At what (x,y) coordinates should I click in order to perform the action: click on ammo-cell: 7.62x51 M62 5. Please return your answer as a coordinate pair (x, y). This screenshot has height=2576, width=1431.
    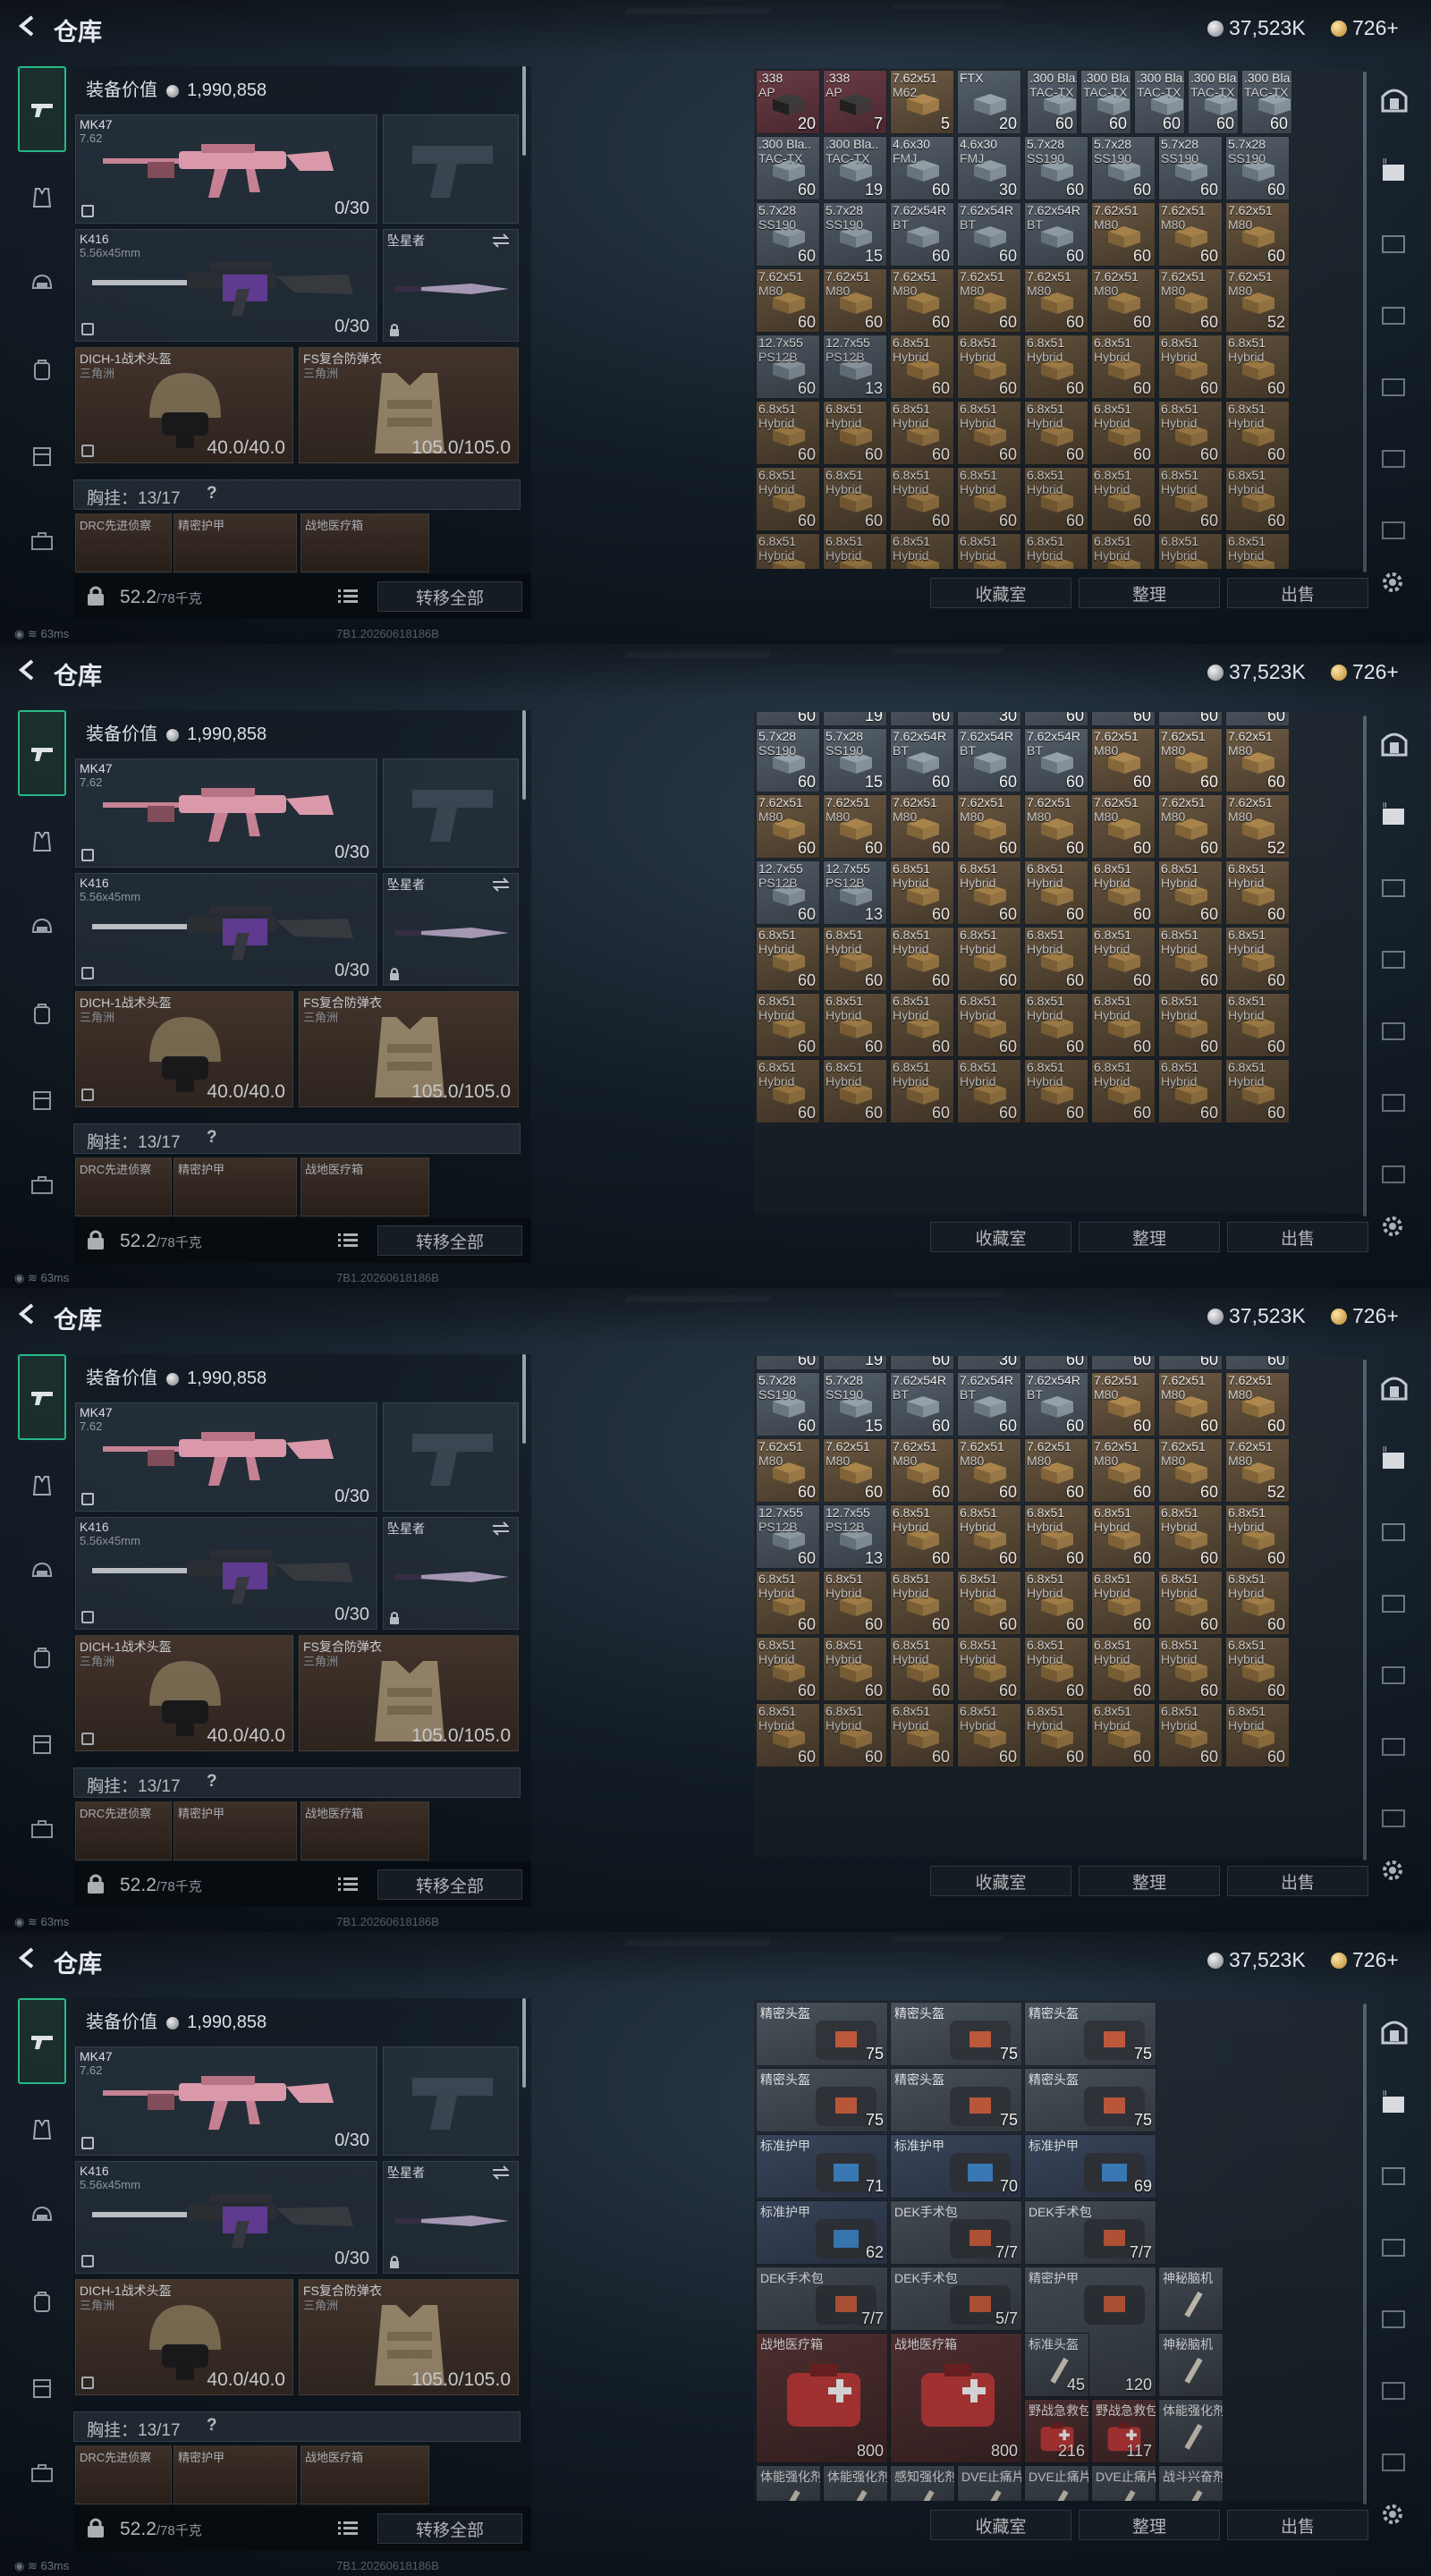
    Looking at the image, I should click on (922, 102).